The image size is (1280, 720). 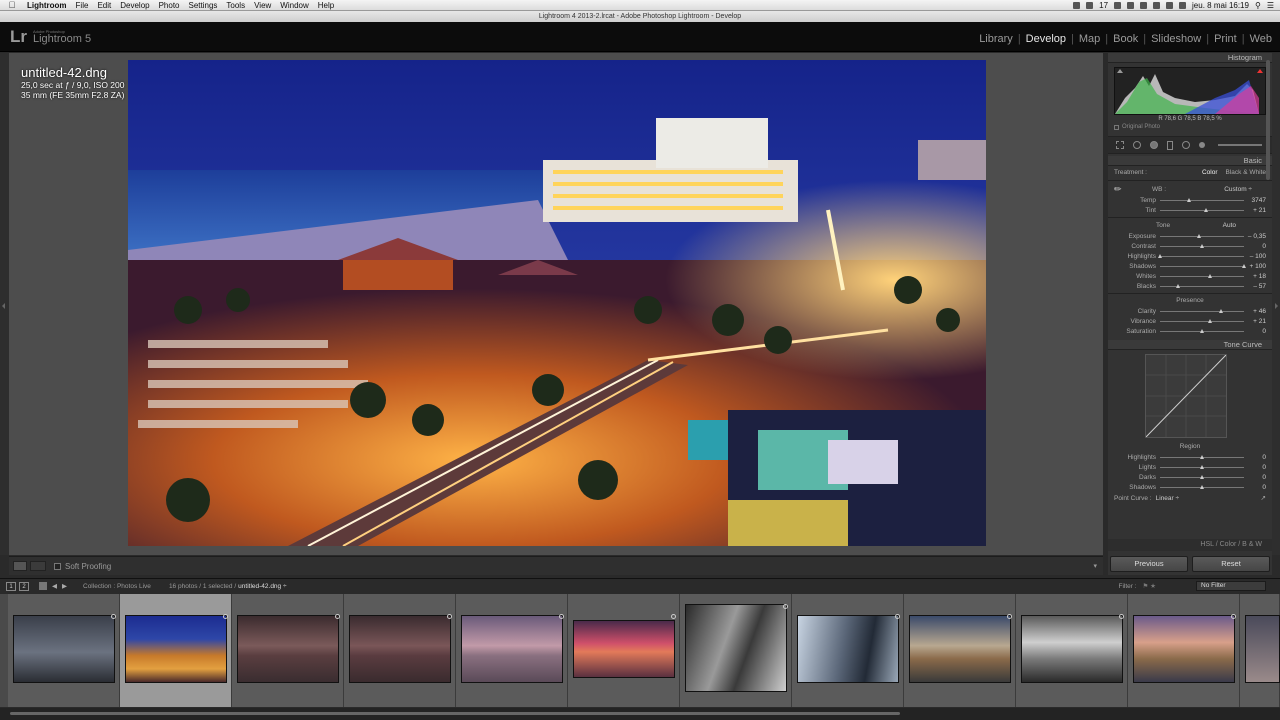 I want to click on exposure-slider-row: Exposure – 0,35, so click(x=1190, y=236).